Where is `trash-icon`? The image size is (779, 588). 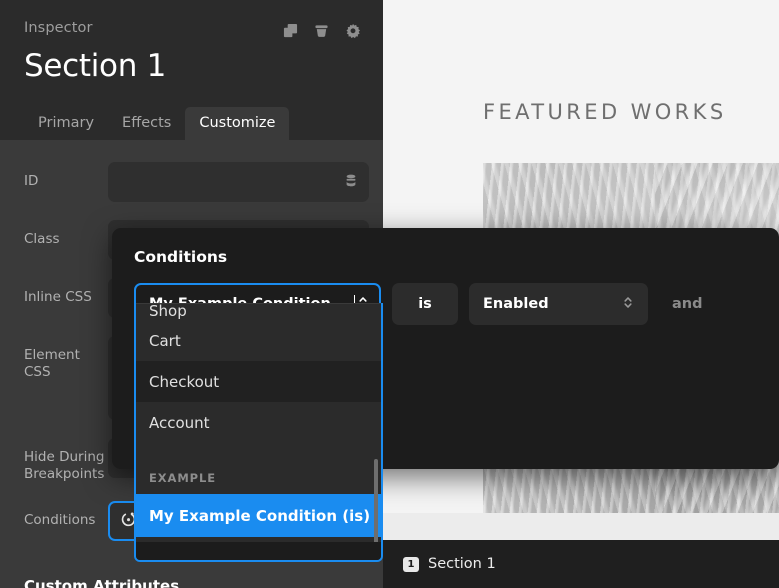
trash-icon is located at coordinates (321, 30).